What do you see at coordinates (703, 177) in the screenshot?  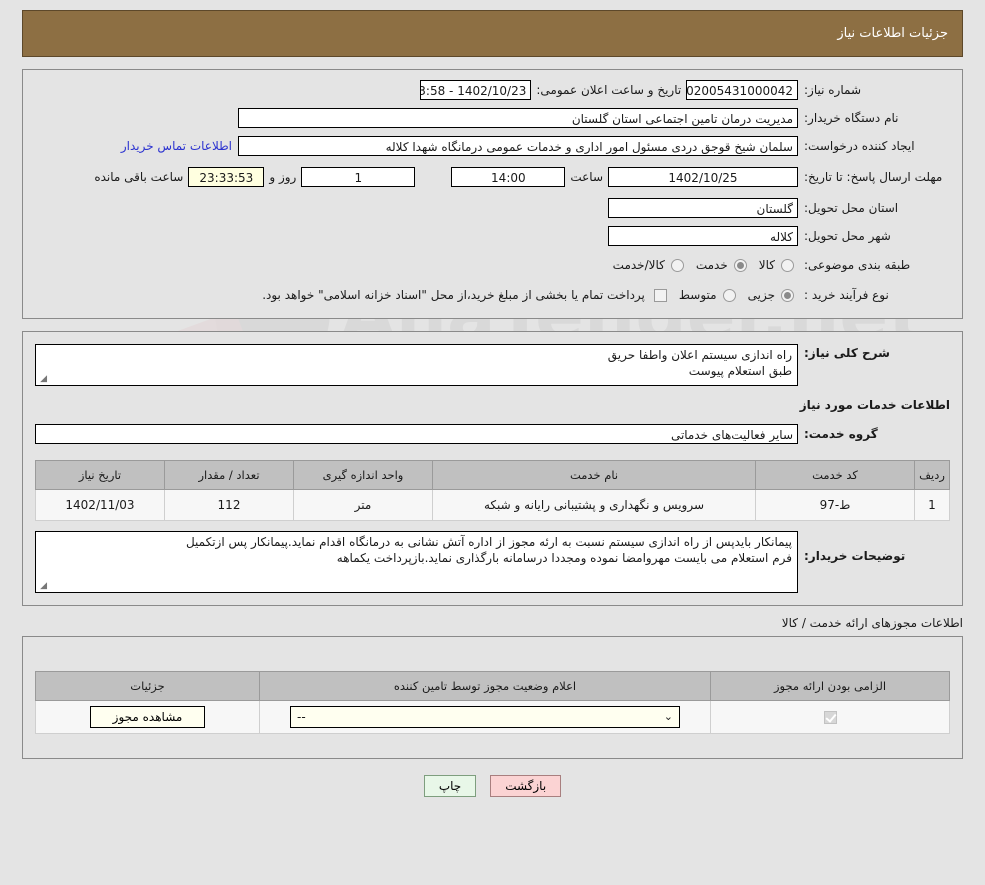 I see `deadline-date: 1402/10/25` at bounding box center [703, 177].